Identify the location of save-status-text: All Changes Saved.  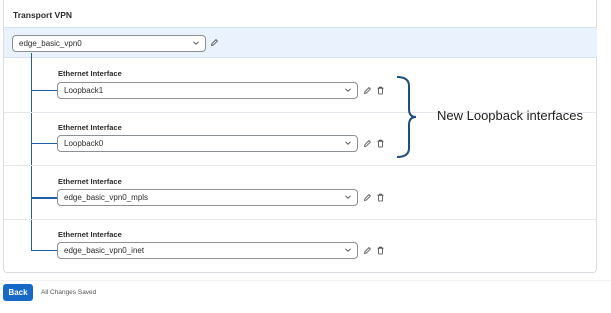
(69, 292).